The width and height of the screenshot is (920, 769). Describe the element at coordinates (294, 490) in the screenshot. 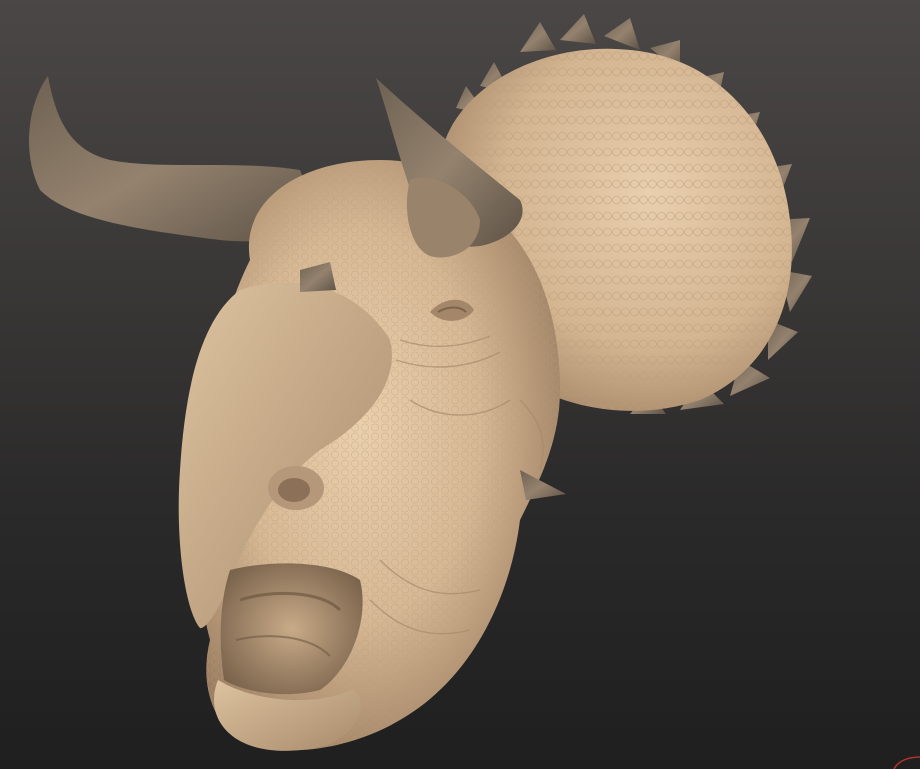

I see `nostril-opening` at that location.